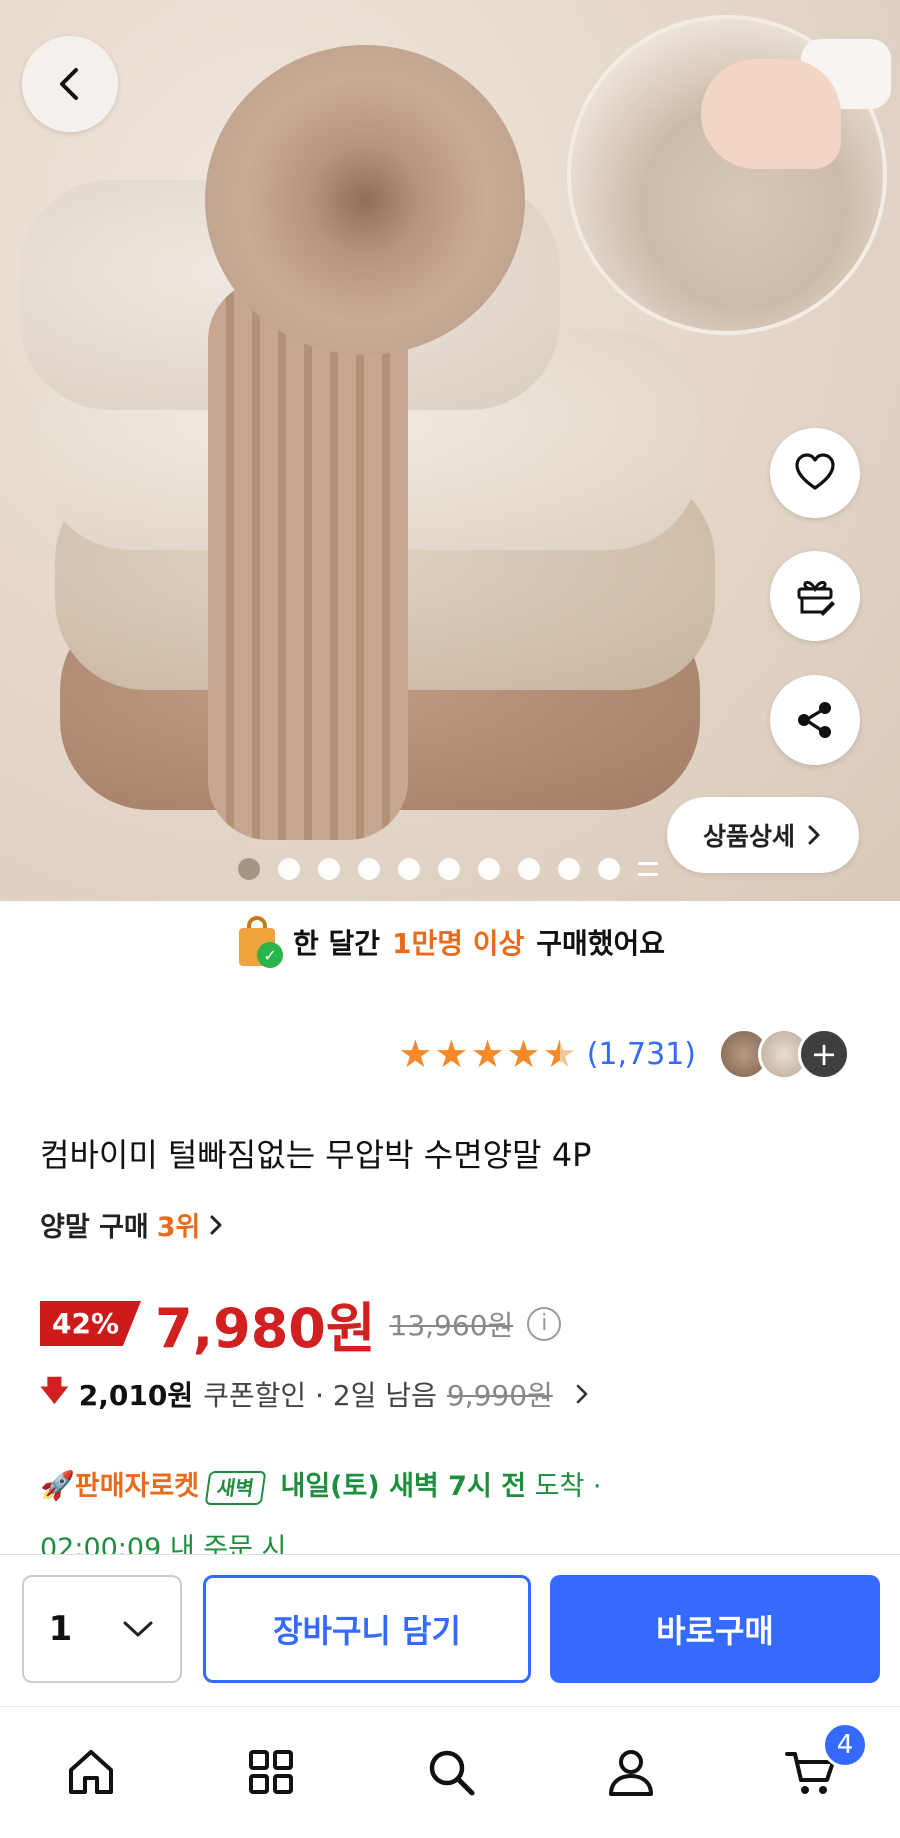  Describe the element at coordinates (365, 200) in the screenshot. I see `product-photo-sock-roll` at that location.